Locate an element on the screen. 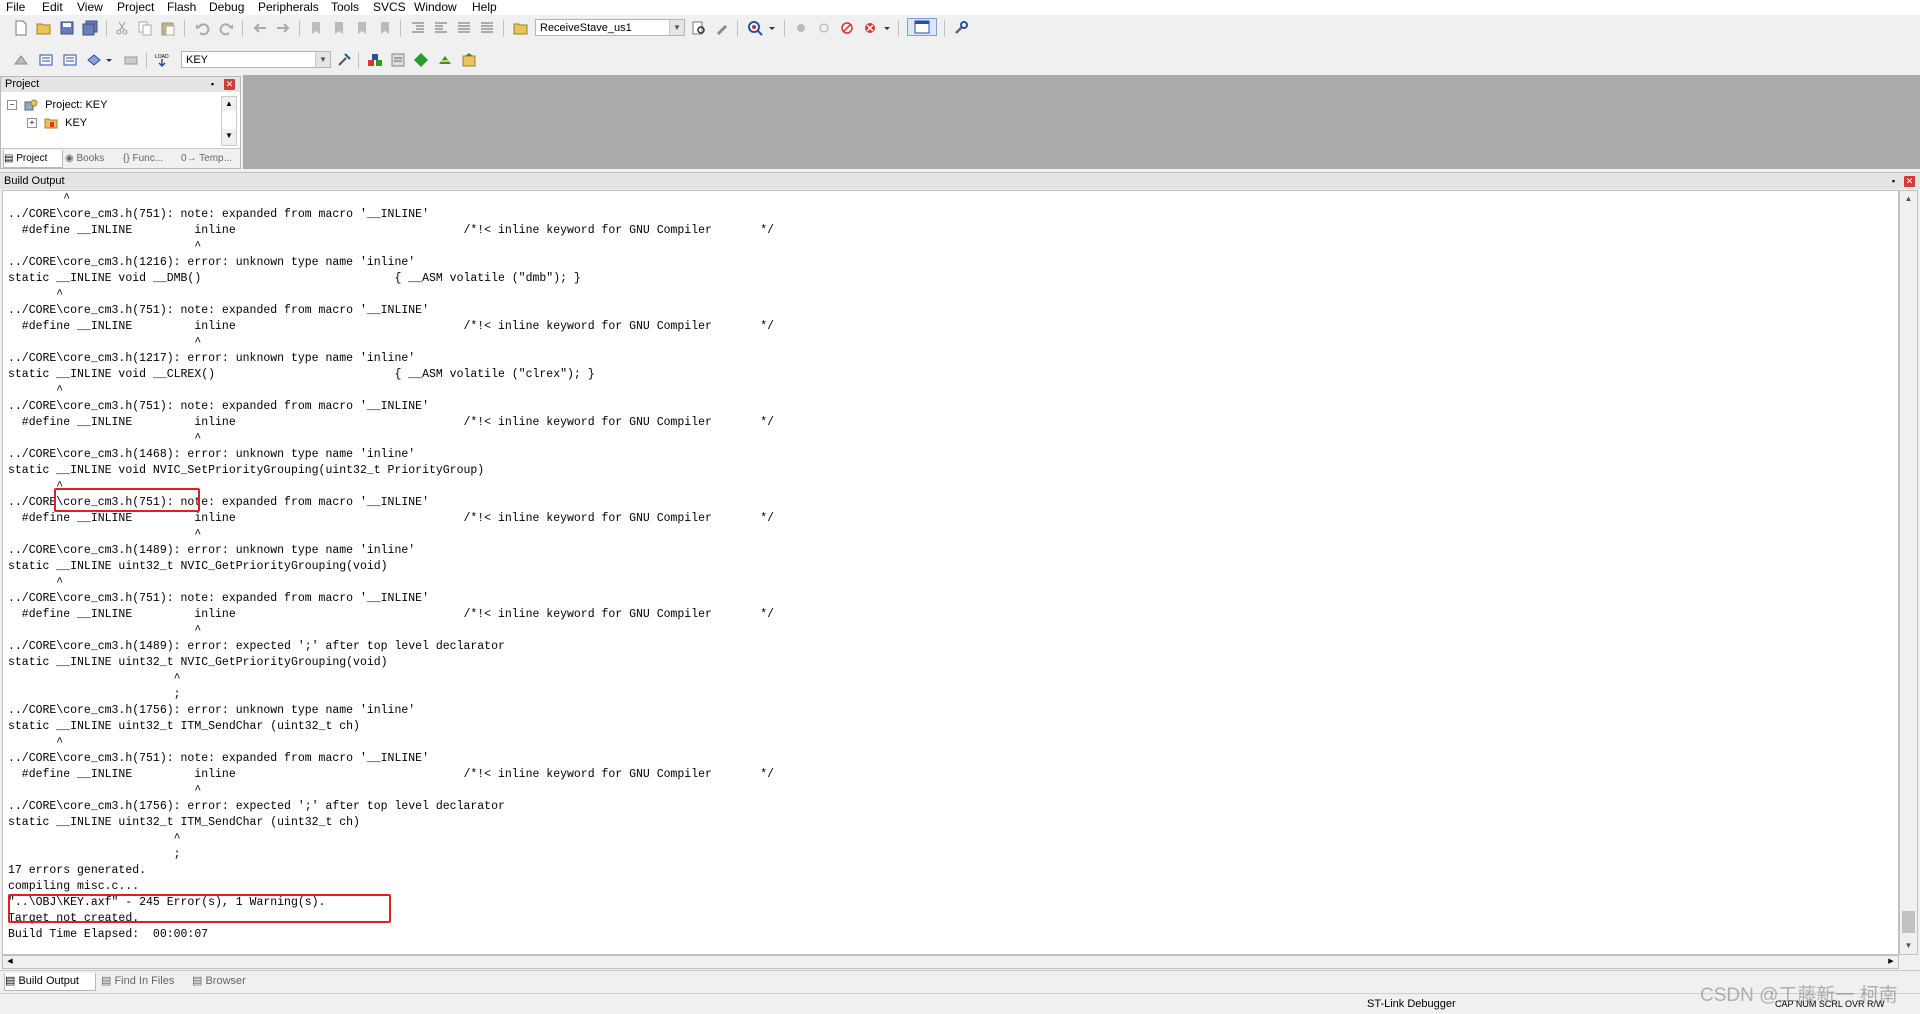  indent-icon is located at coordinates (418, 28).